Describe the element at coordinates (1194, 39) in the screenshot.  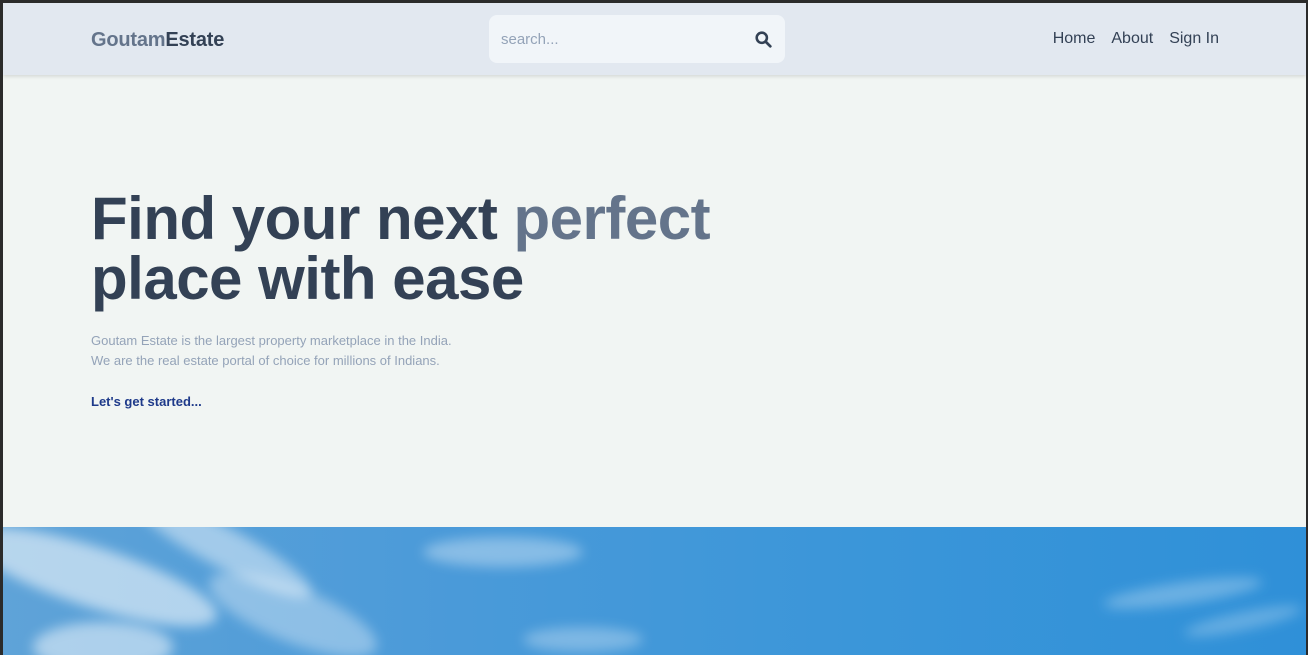
I see `nav-signin-link: Sign In` at that location.